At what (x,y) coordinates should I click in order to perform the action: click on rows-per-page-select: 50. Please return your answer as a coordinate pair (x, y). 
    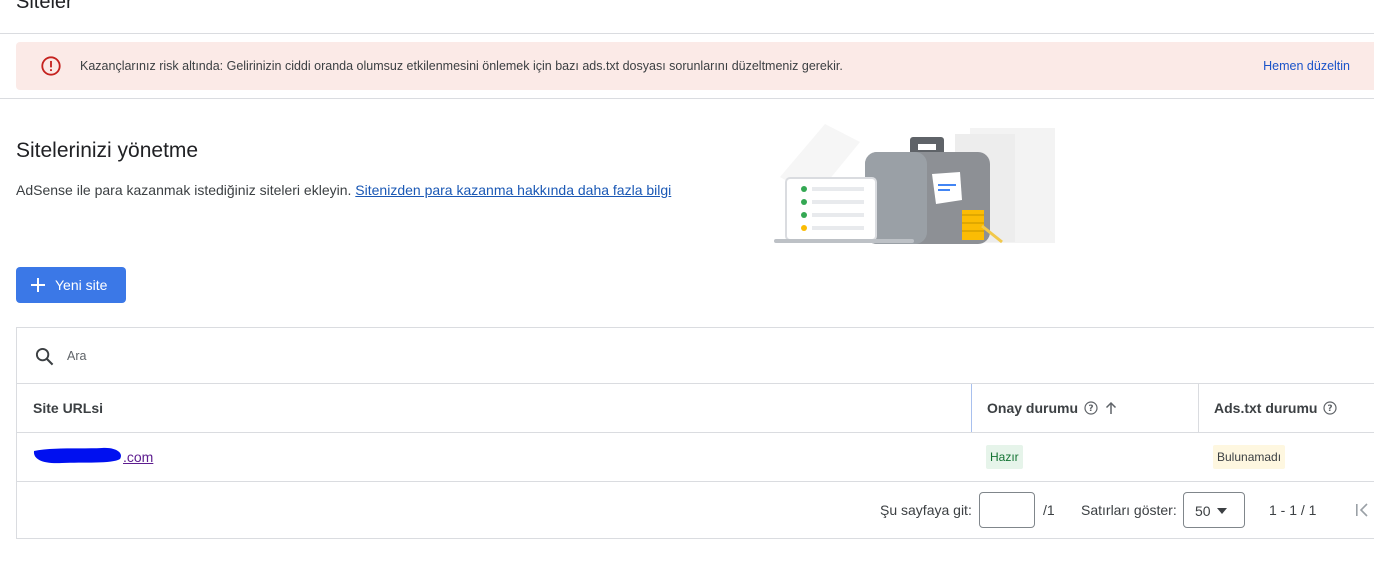
    Looking at the image, I should click on (1214, 510).